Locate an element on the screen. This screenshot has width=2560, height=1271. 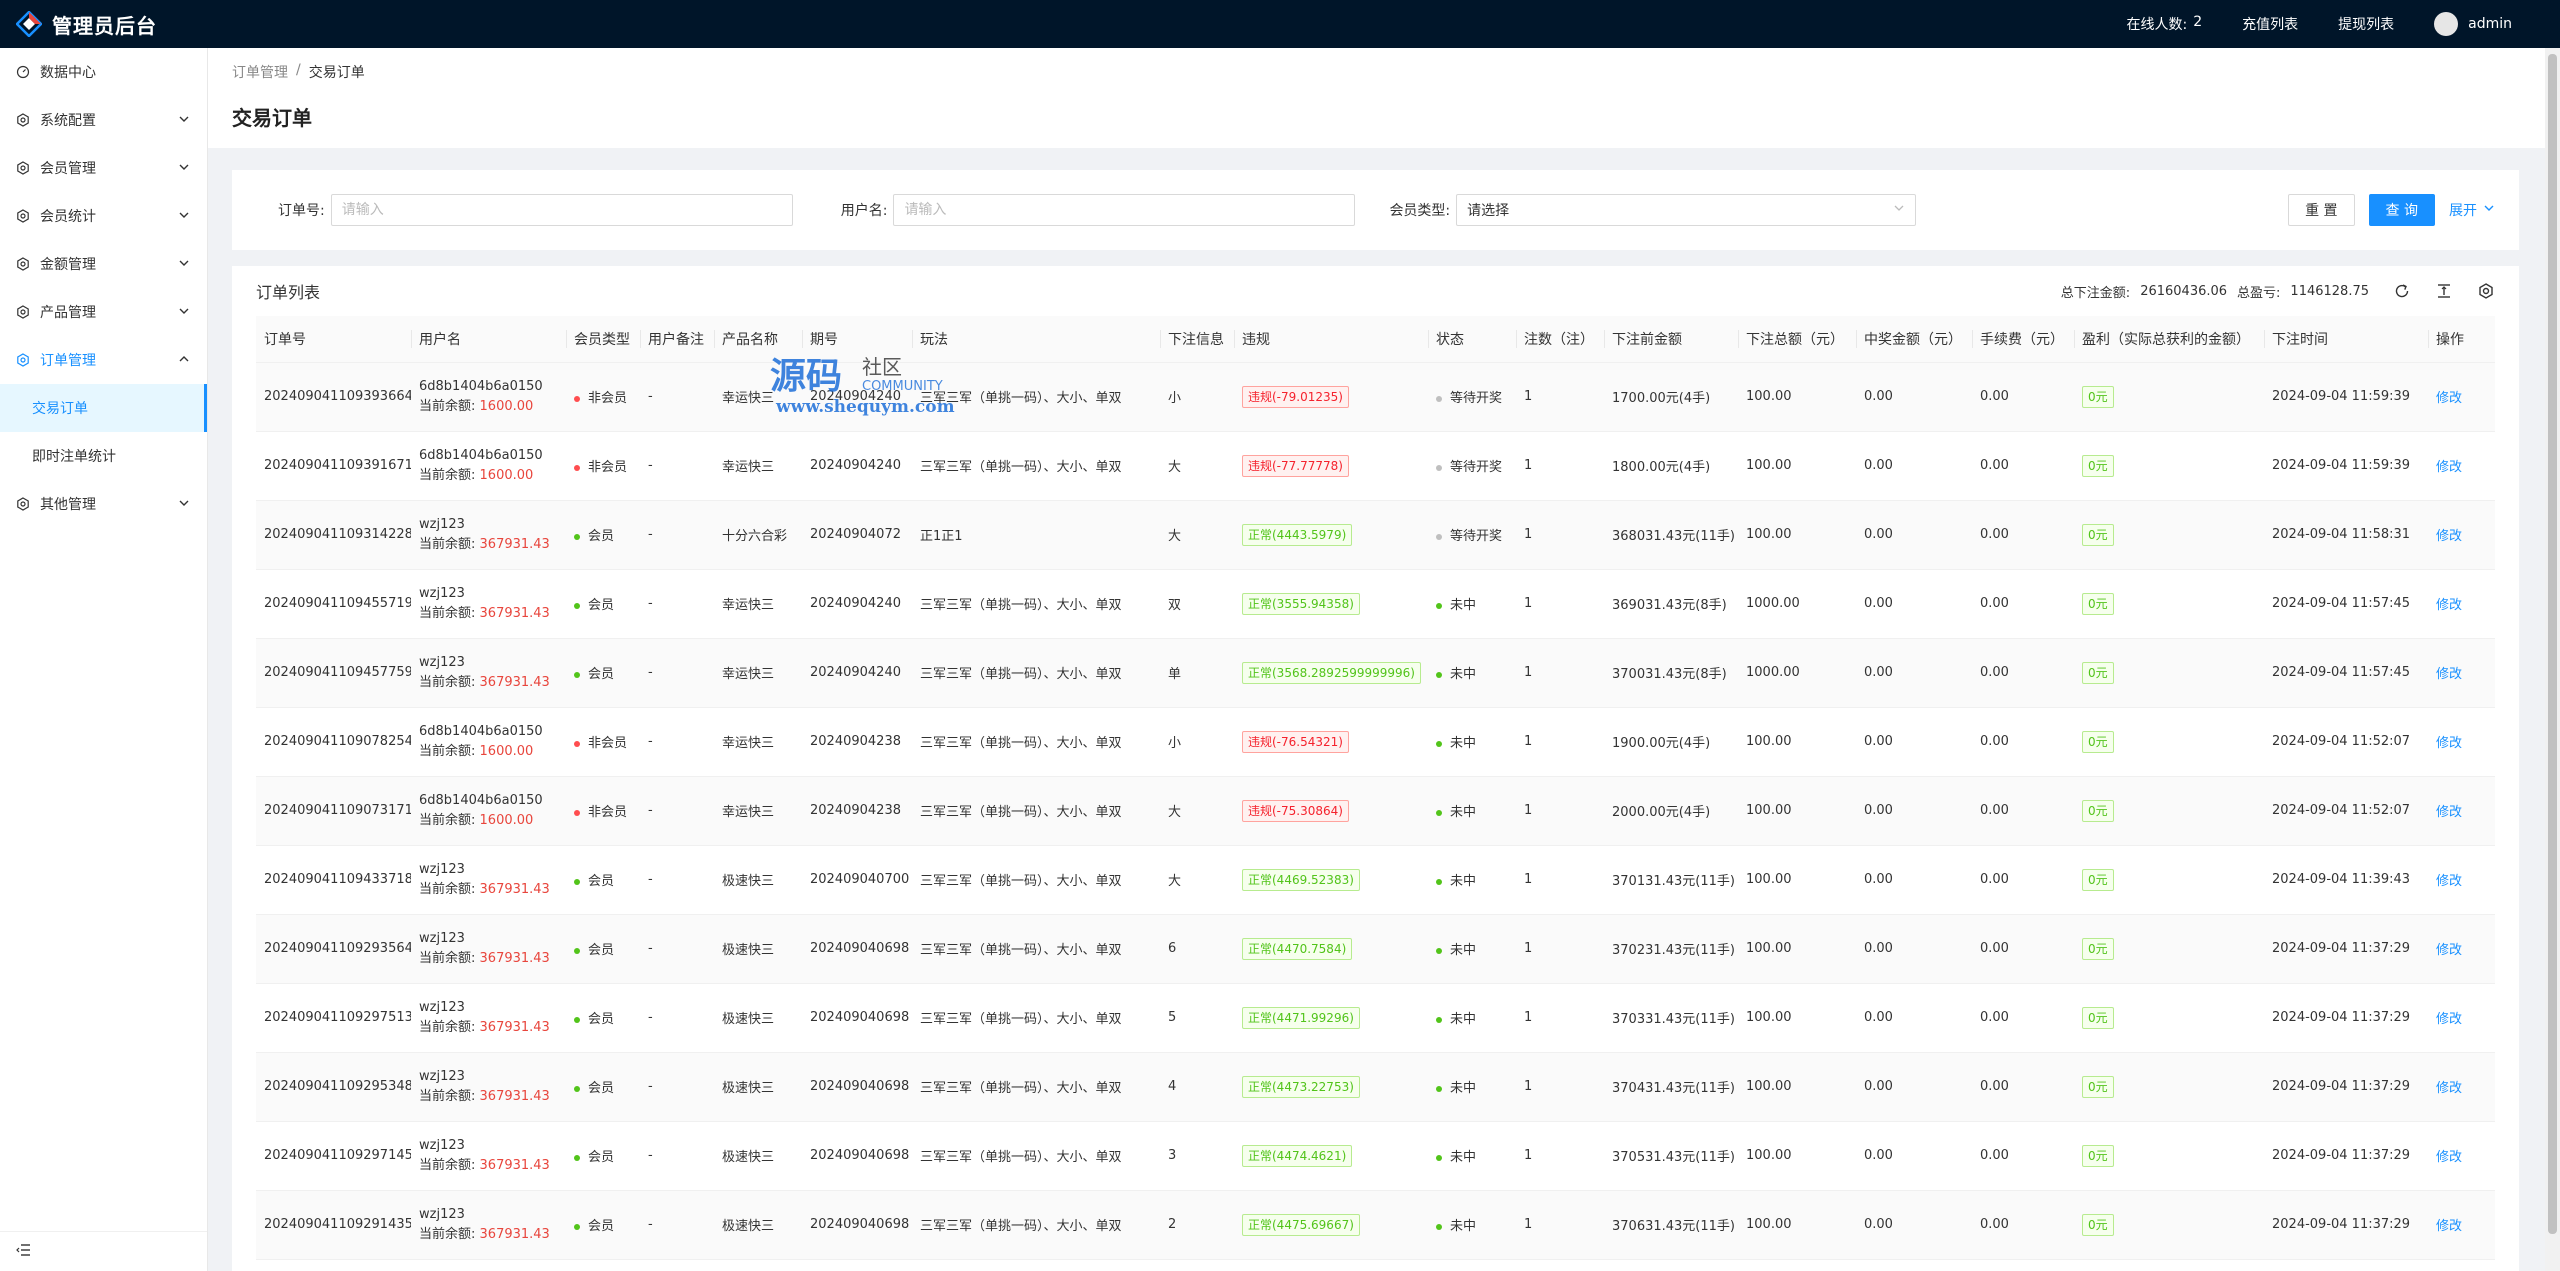
sidebar-item-other-management: 其他管理 is located at coordinates (103, 504).